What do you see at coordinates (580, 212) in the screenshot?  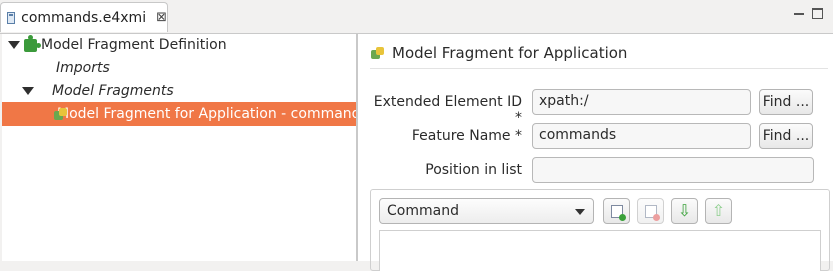 I see `chevron-down-icon` at bounding box center [580, 212].